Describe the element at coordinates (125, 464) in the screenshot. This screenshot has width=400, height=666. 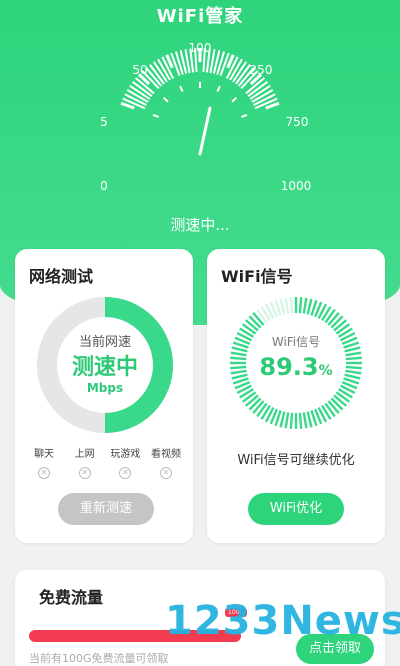
I see `usage-item-game: 玩游戏 ✕` at that location.